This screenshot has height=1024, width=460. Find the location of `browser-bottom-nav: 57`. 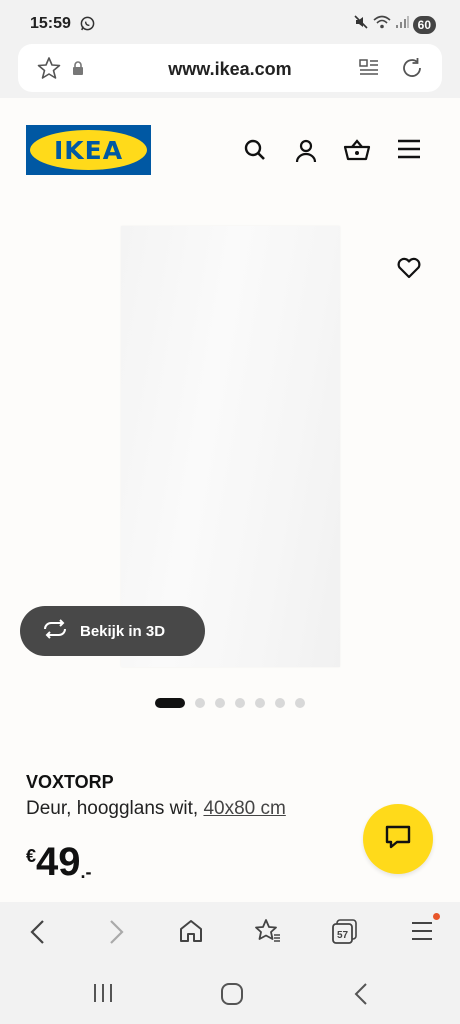

browser-bottom-nav: 57 is located at coordinates (230, 932).